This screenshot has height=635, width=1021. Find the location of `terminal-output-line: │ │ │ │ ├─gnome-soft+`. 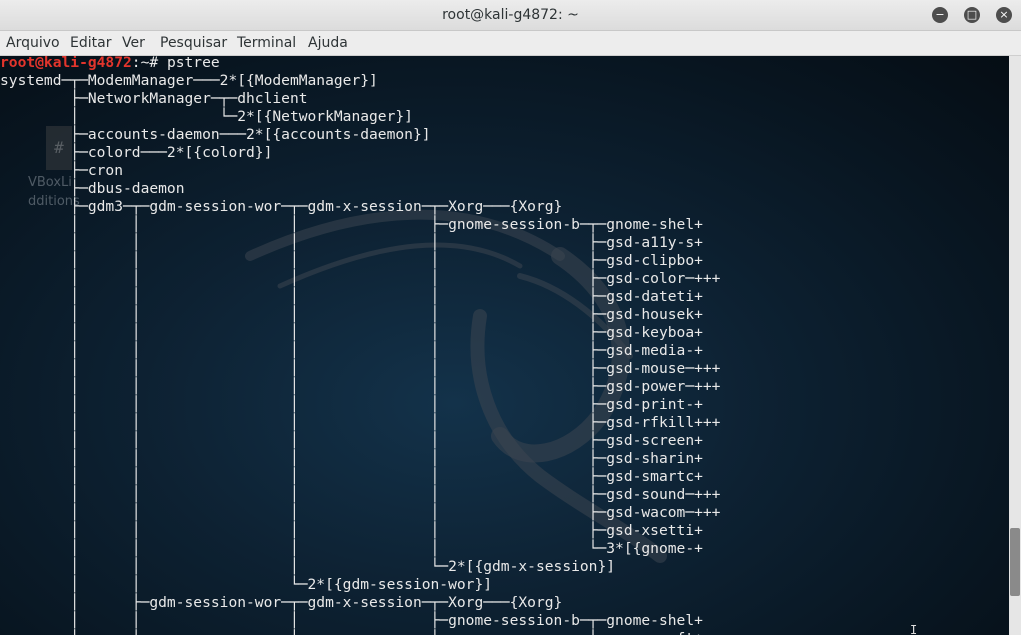

terminal-output-line: │ │ │ │ ├─gnome-soft+ is located at coordinates (351, 632).